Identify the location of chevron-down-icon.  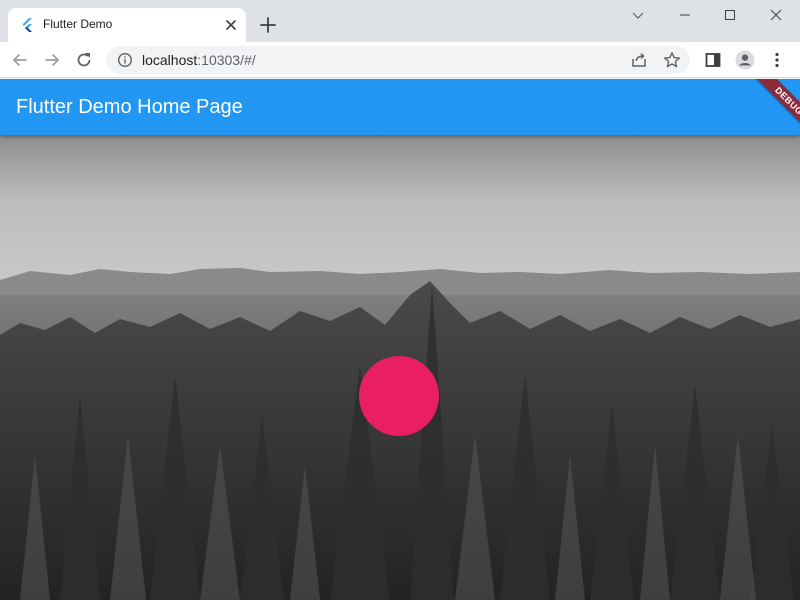
(638, 15).